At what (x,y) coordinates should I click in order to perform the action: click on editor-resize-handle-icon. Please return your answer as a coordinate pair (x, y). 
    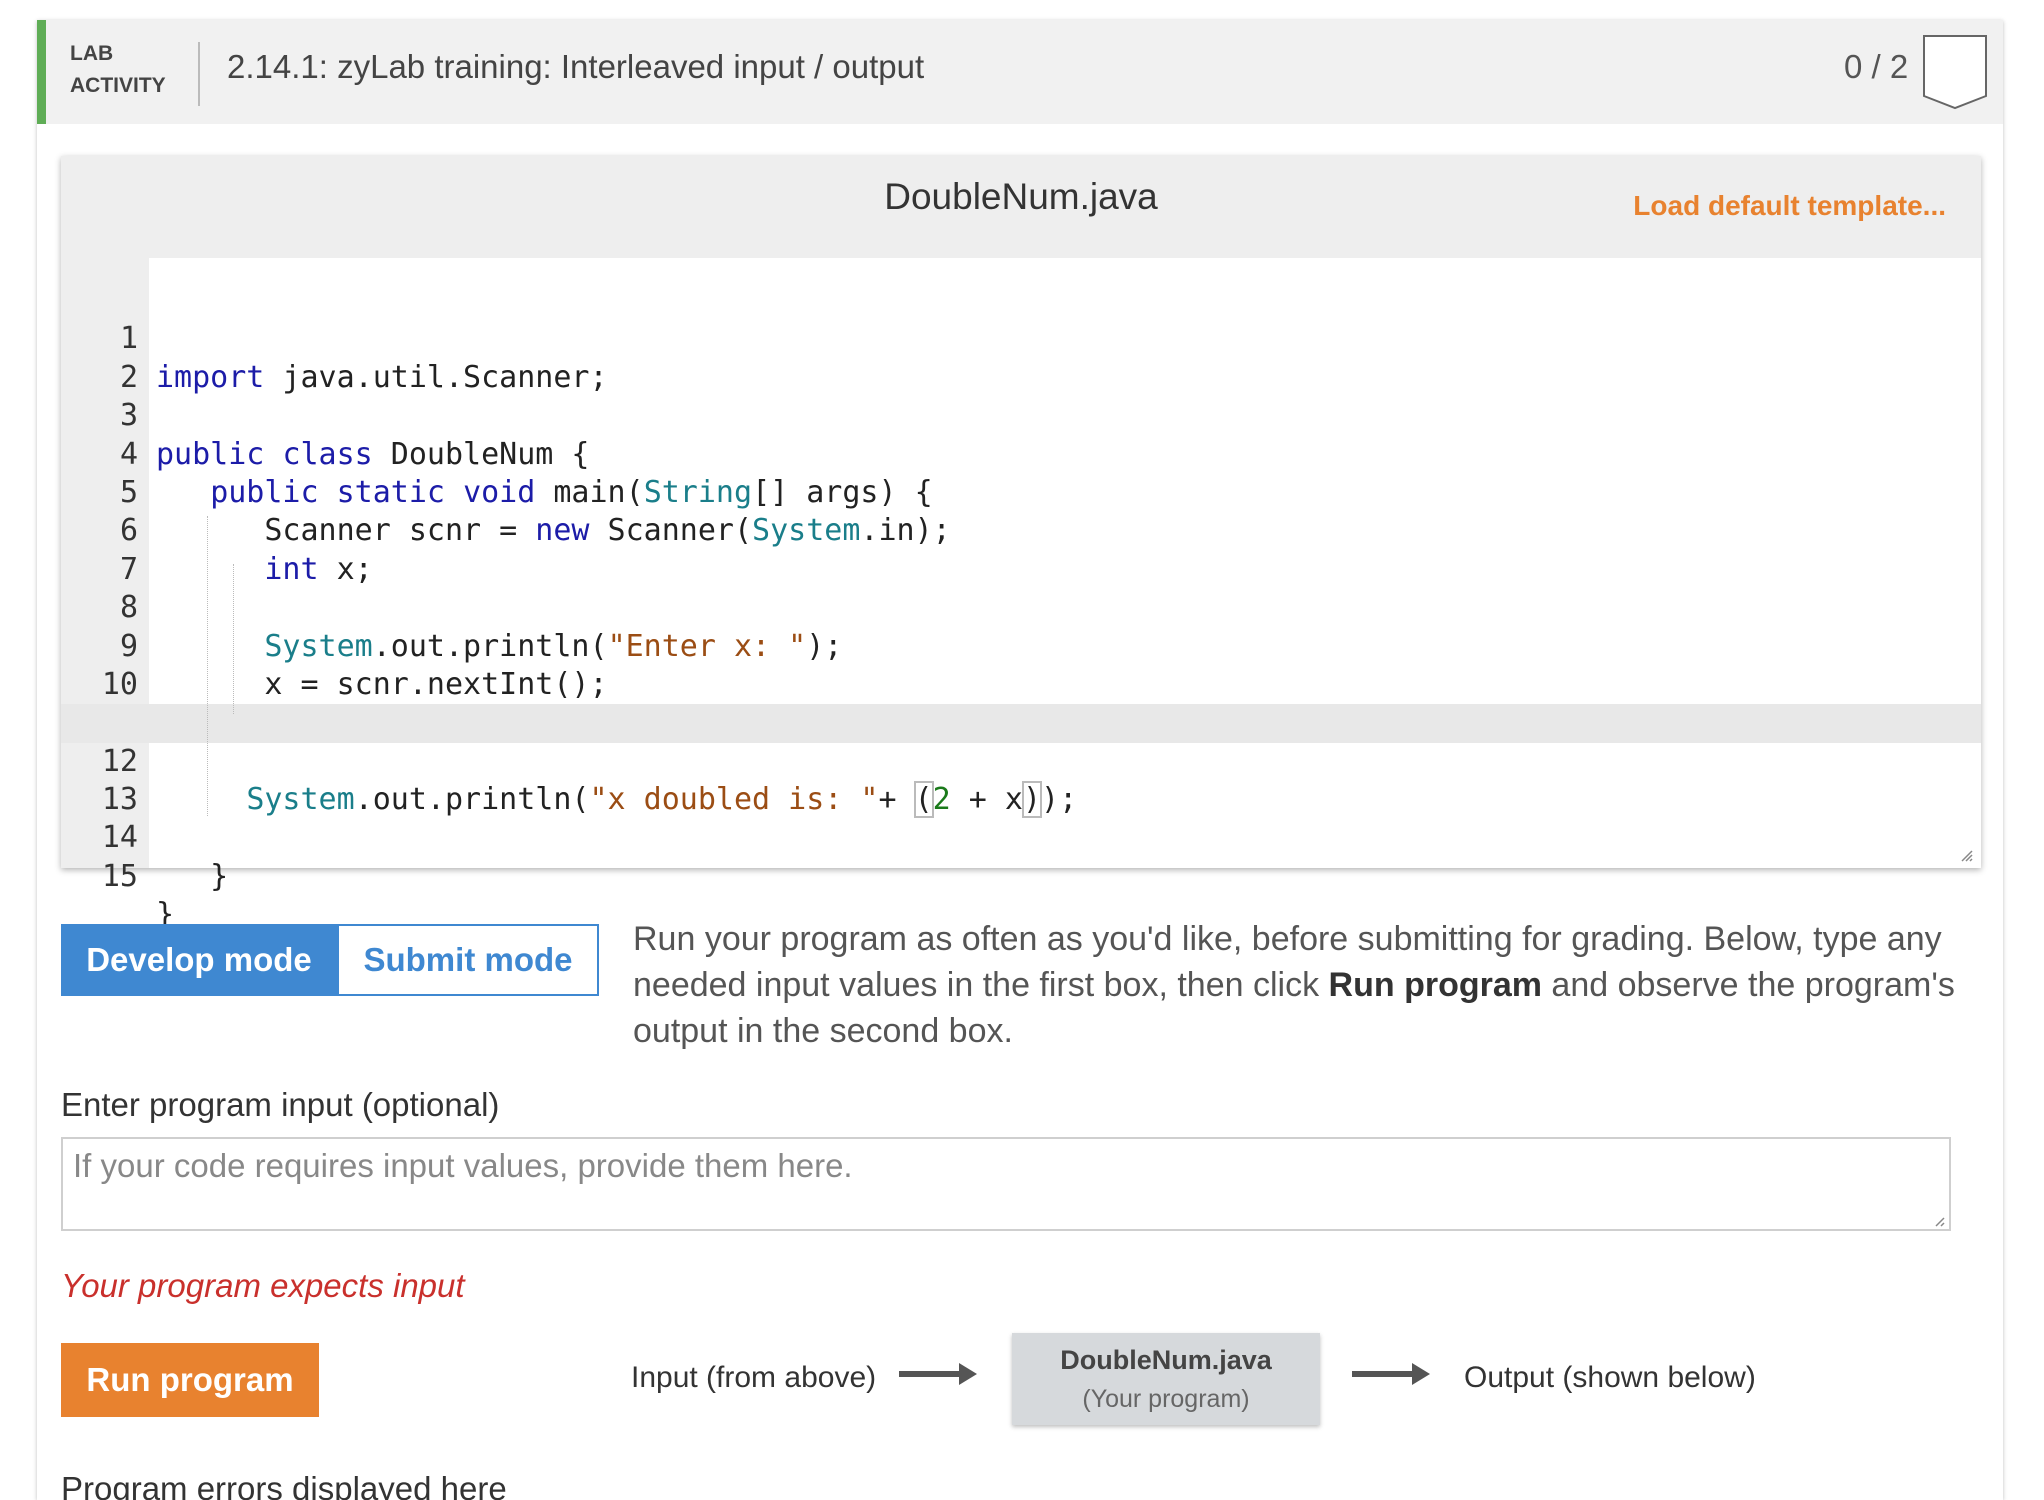
    Looking at the image, I should click on (1966, 855).